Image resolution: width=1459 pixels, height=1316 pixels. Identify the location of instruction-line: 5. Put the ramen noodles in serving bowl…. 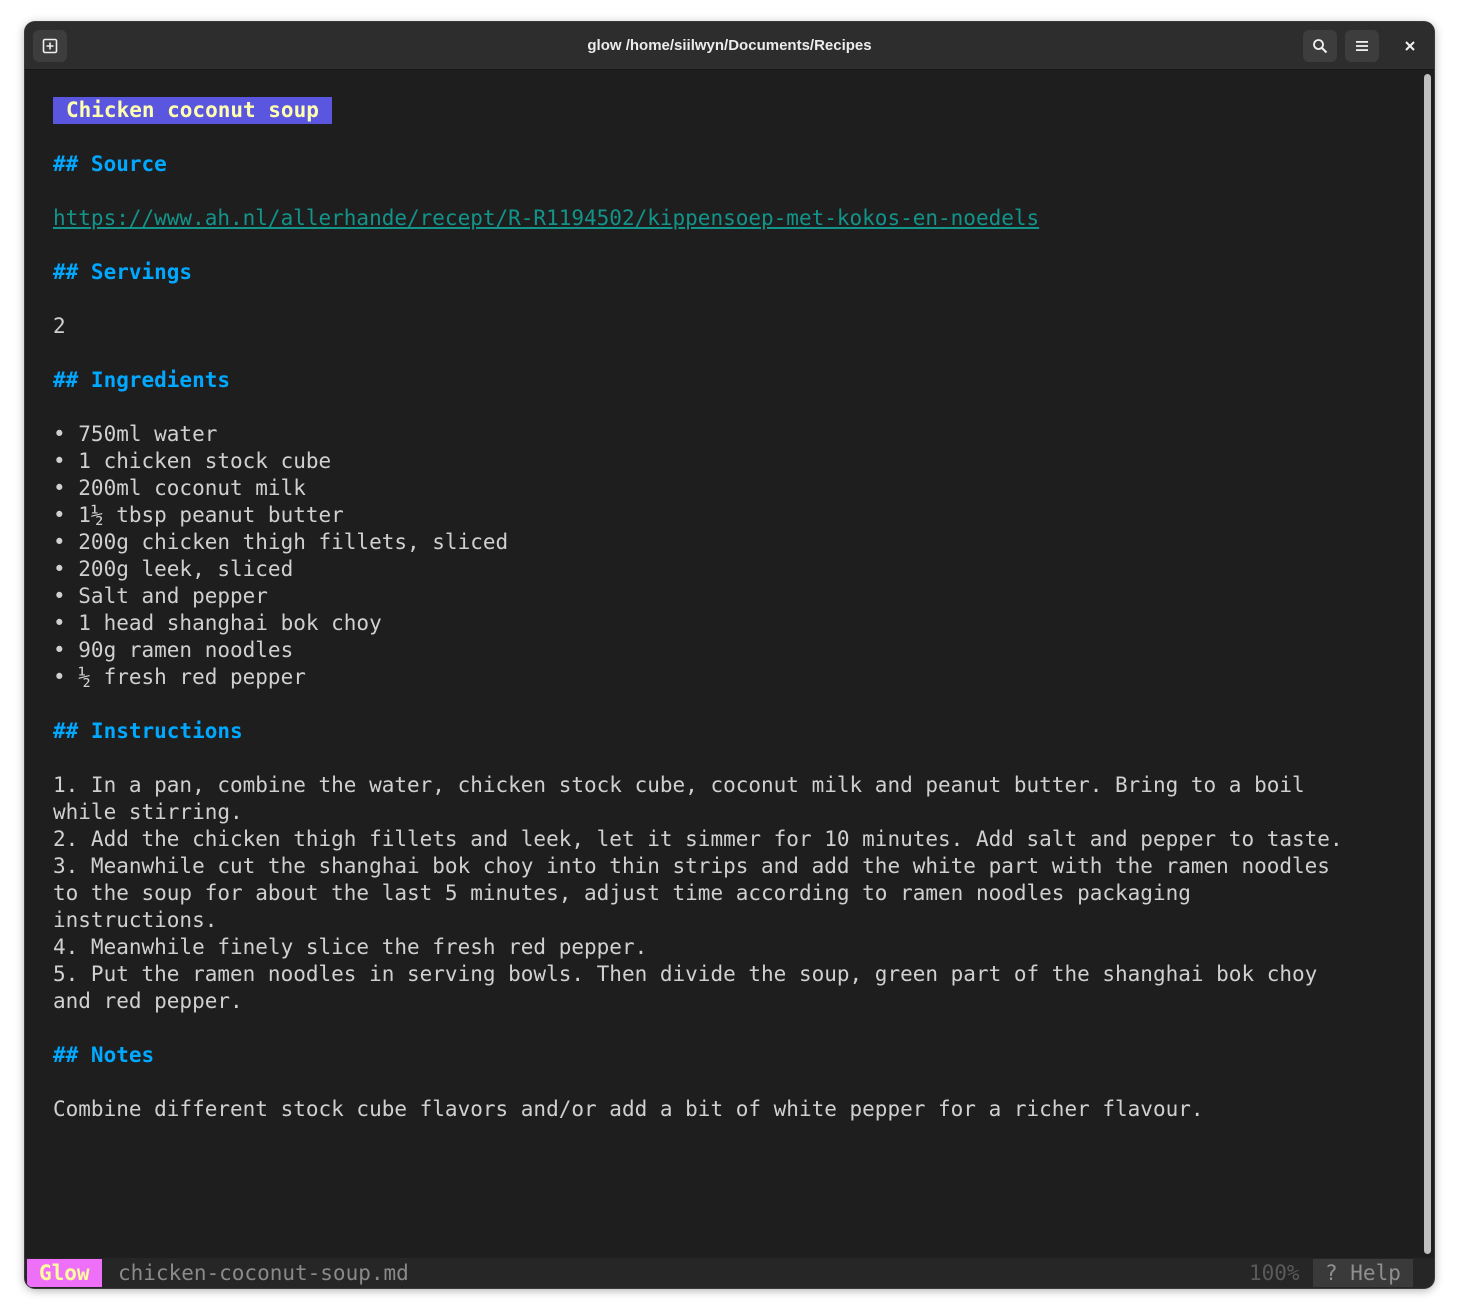
(685, 974).